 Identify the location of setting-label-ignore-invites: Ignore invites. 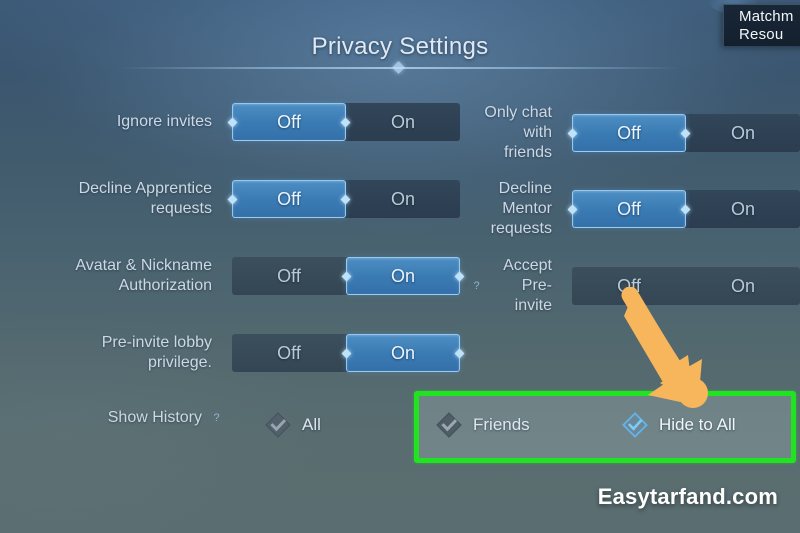
(164, 121).